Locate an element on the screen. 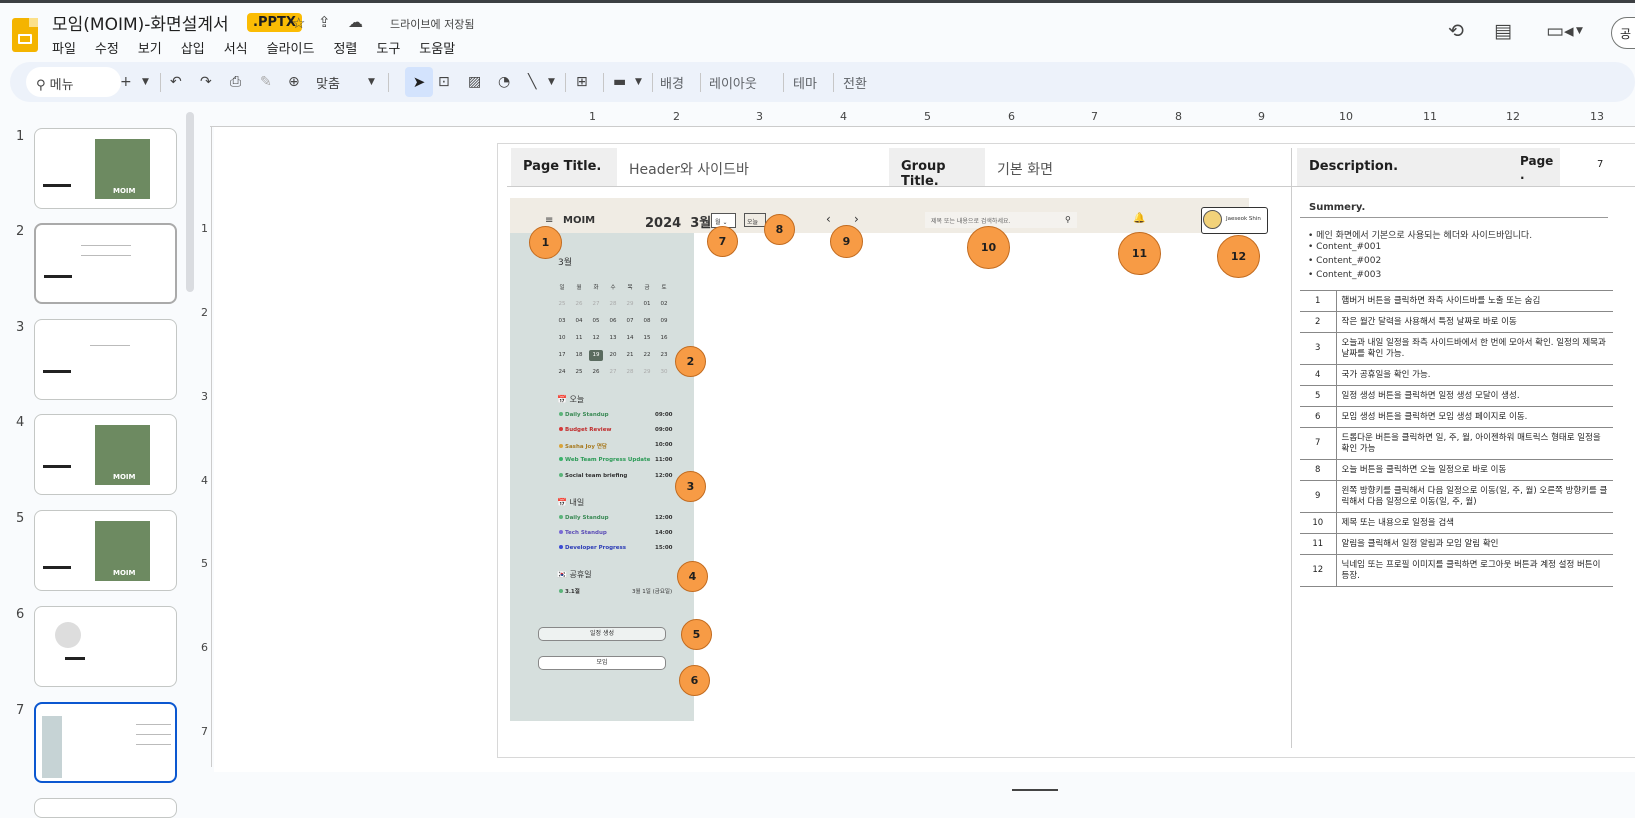 The image size is (1635, 818). text-box-icon: ⊡ is located at coordinates (444, 82).